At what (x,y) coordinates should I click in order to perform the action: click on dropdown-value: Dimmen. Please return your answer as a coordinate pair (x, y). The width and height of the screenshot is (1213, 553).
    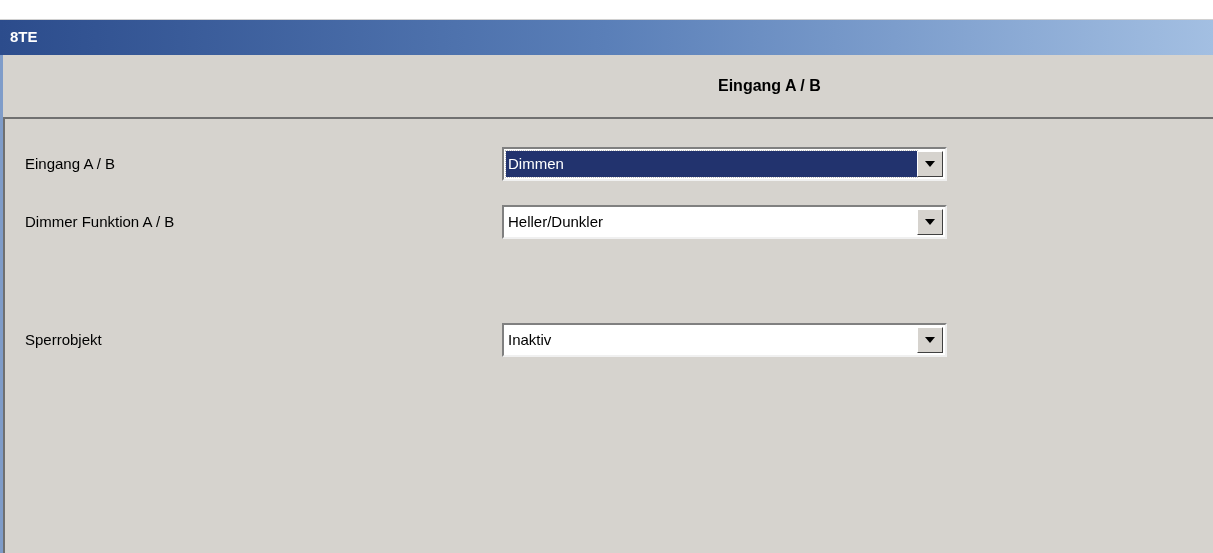
    Looking at the image, I should click on (711, 164).